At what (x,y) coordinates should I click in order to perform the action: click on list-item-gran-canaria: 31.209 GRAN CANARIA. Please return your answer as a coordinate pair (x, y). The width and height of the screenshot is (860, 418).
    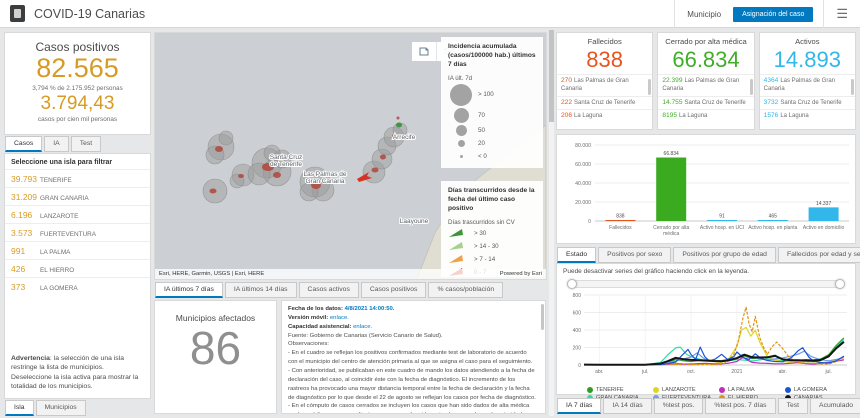
    Looking at the image, I should click on (77, 196).